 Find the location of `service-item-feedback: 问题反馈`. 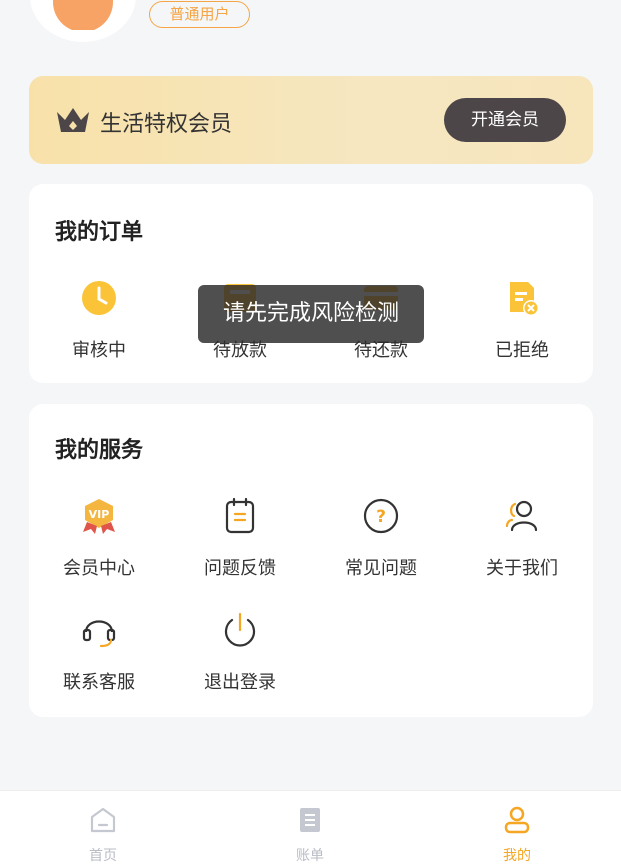

service-item-feedback: 问题反馈 is located at coordinates (240, 538).